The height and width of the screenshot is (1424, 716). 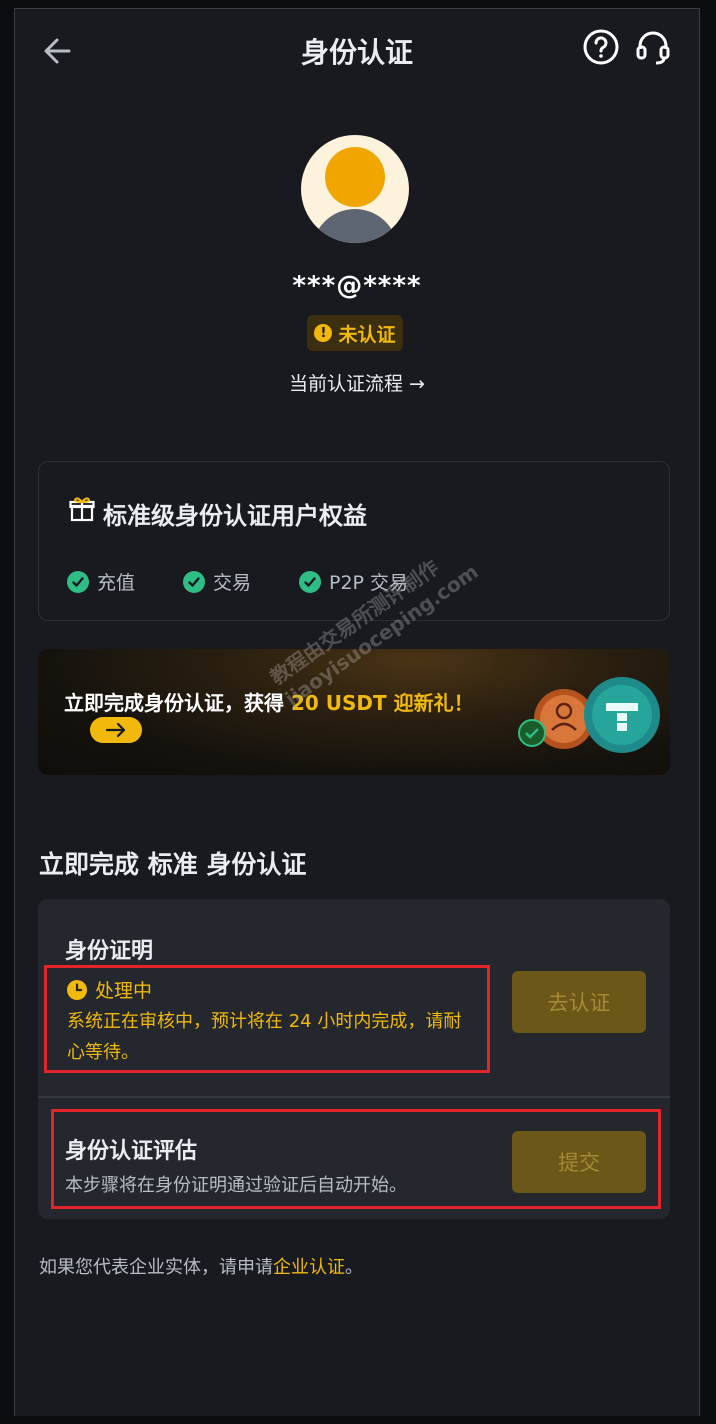 I want to click on processing-label: 处理中, so click(x=109, y=989).